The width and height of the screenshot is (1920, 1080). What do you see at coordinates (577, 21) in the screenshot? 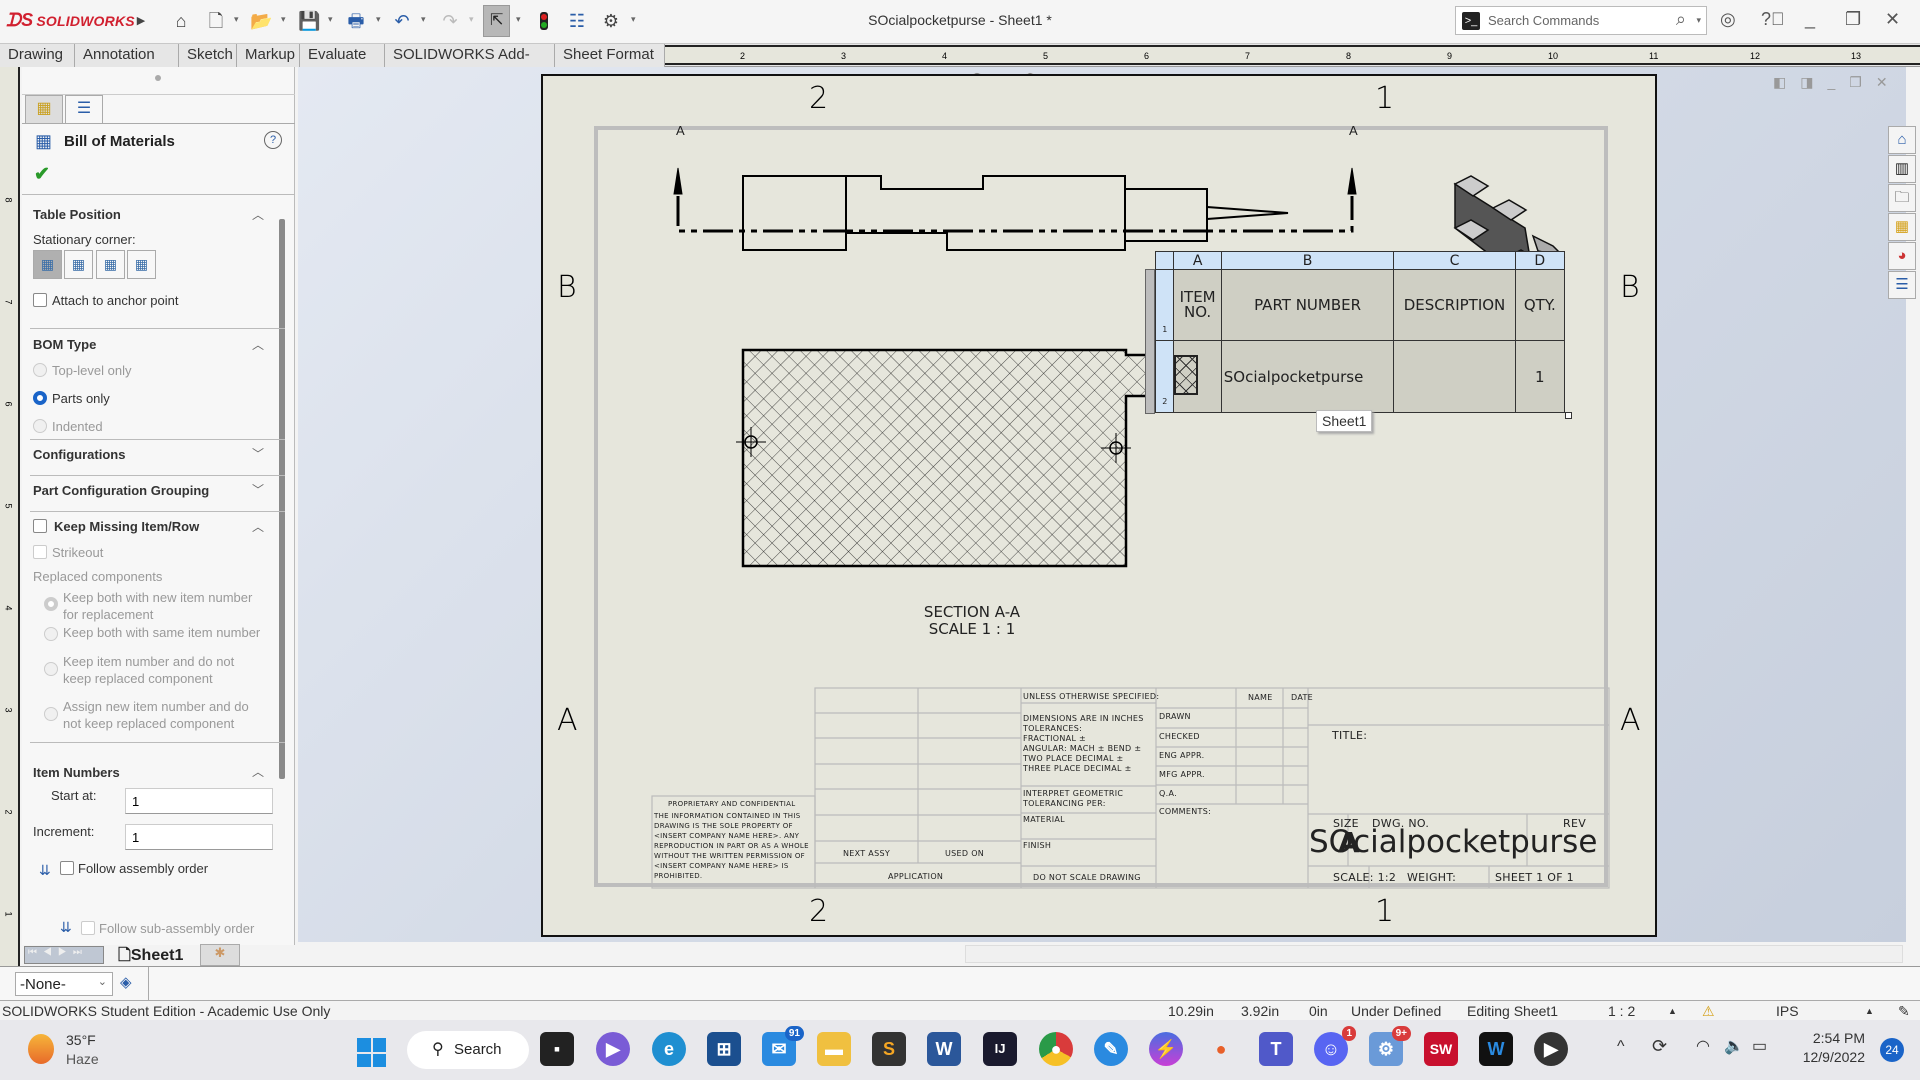
I see `file-properties-icon: ☷` at bounding box center [577, 21].